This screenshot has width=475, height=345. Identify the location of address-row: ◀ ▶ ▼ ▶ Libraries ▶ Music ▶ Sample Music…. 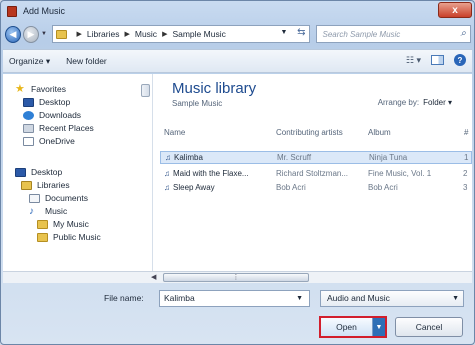
(238, 34).